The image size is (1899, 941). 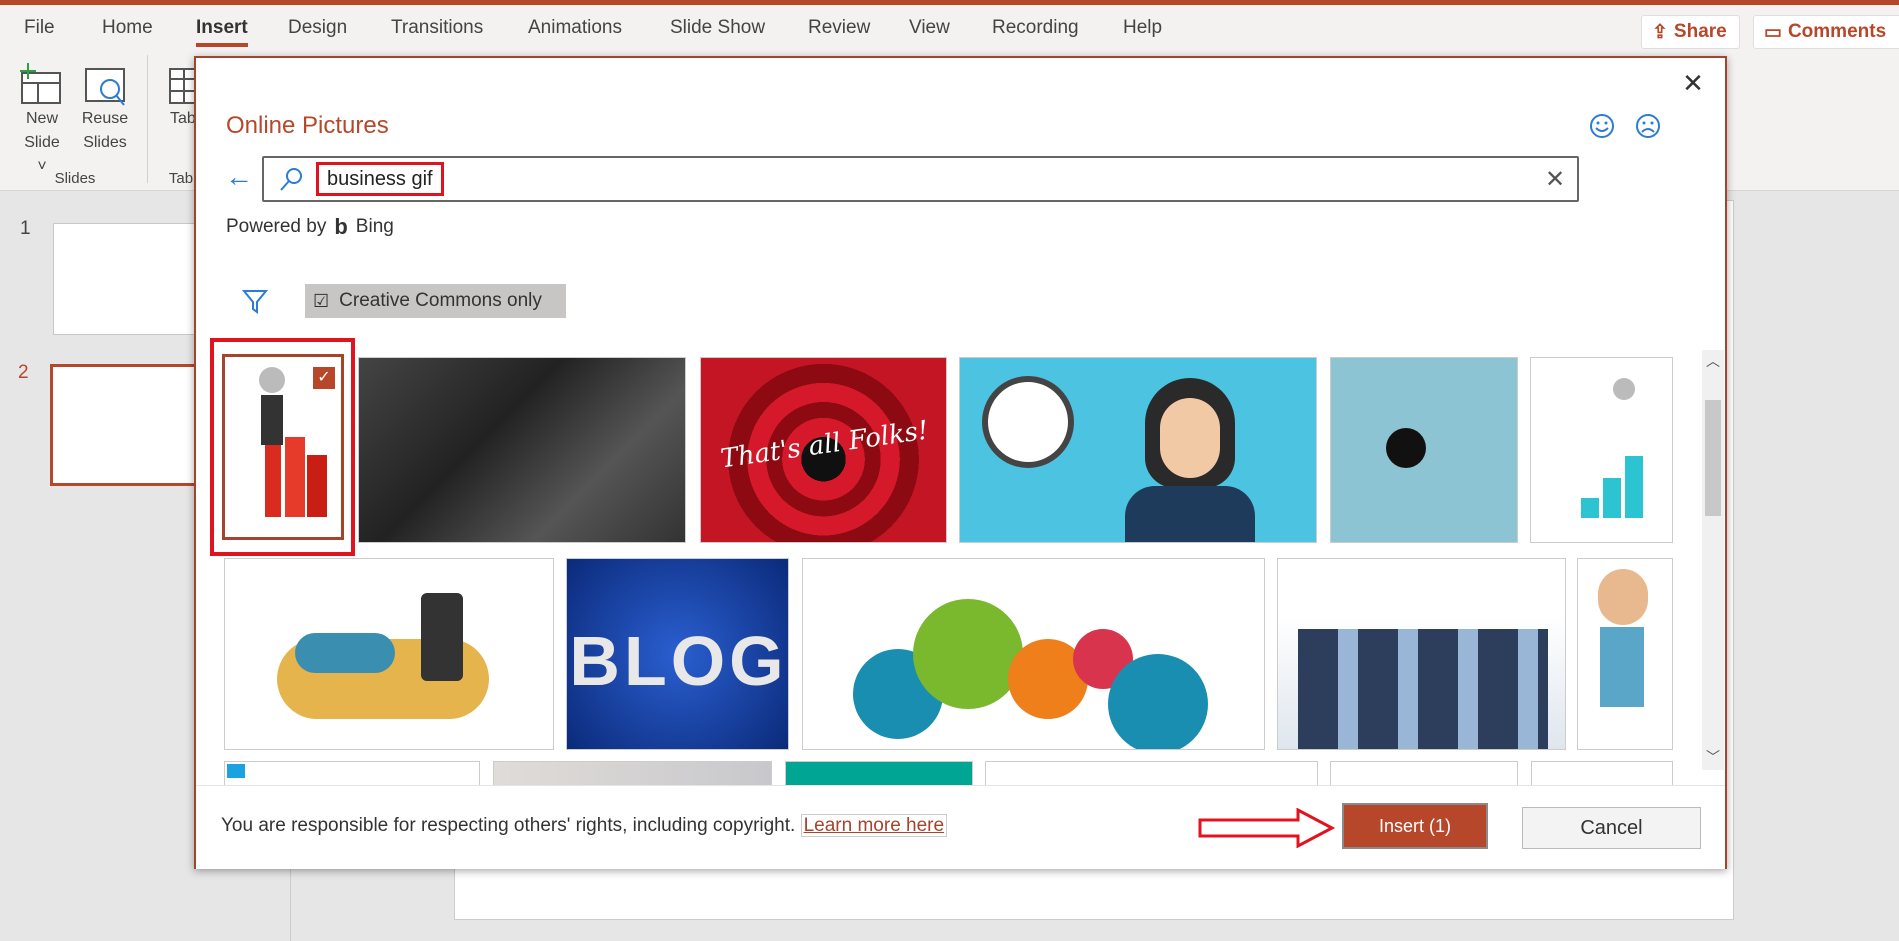 I want to click on slide-number: 2, so click(x=23, y=372).